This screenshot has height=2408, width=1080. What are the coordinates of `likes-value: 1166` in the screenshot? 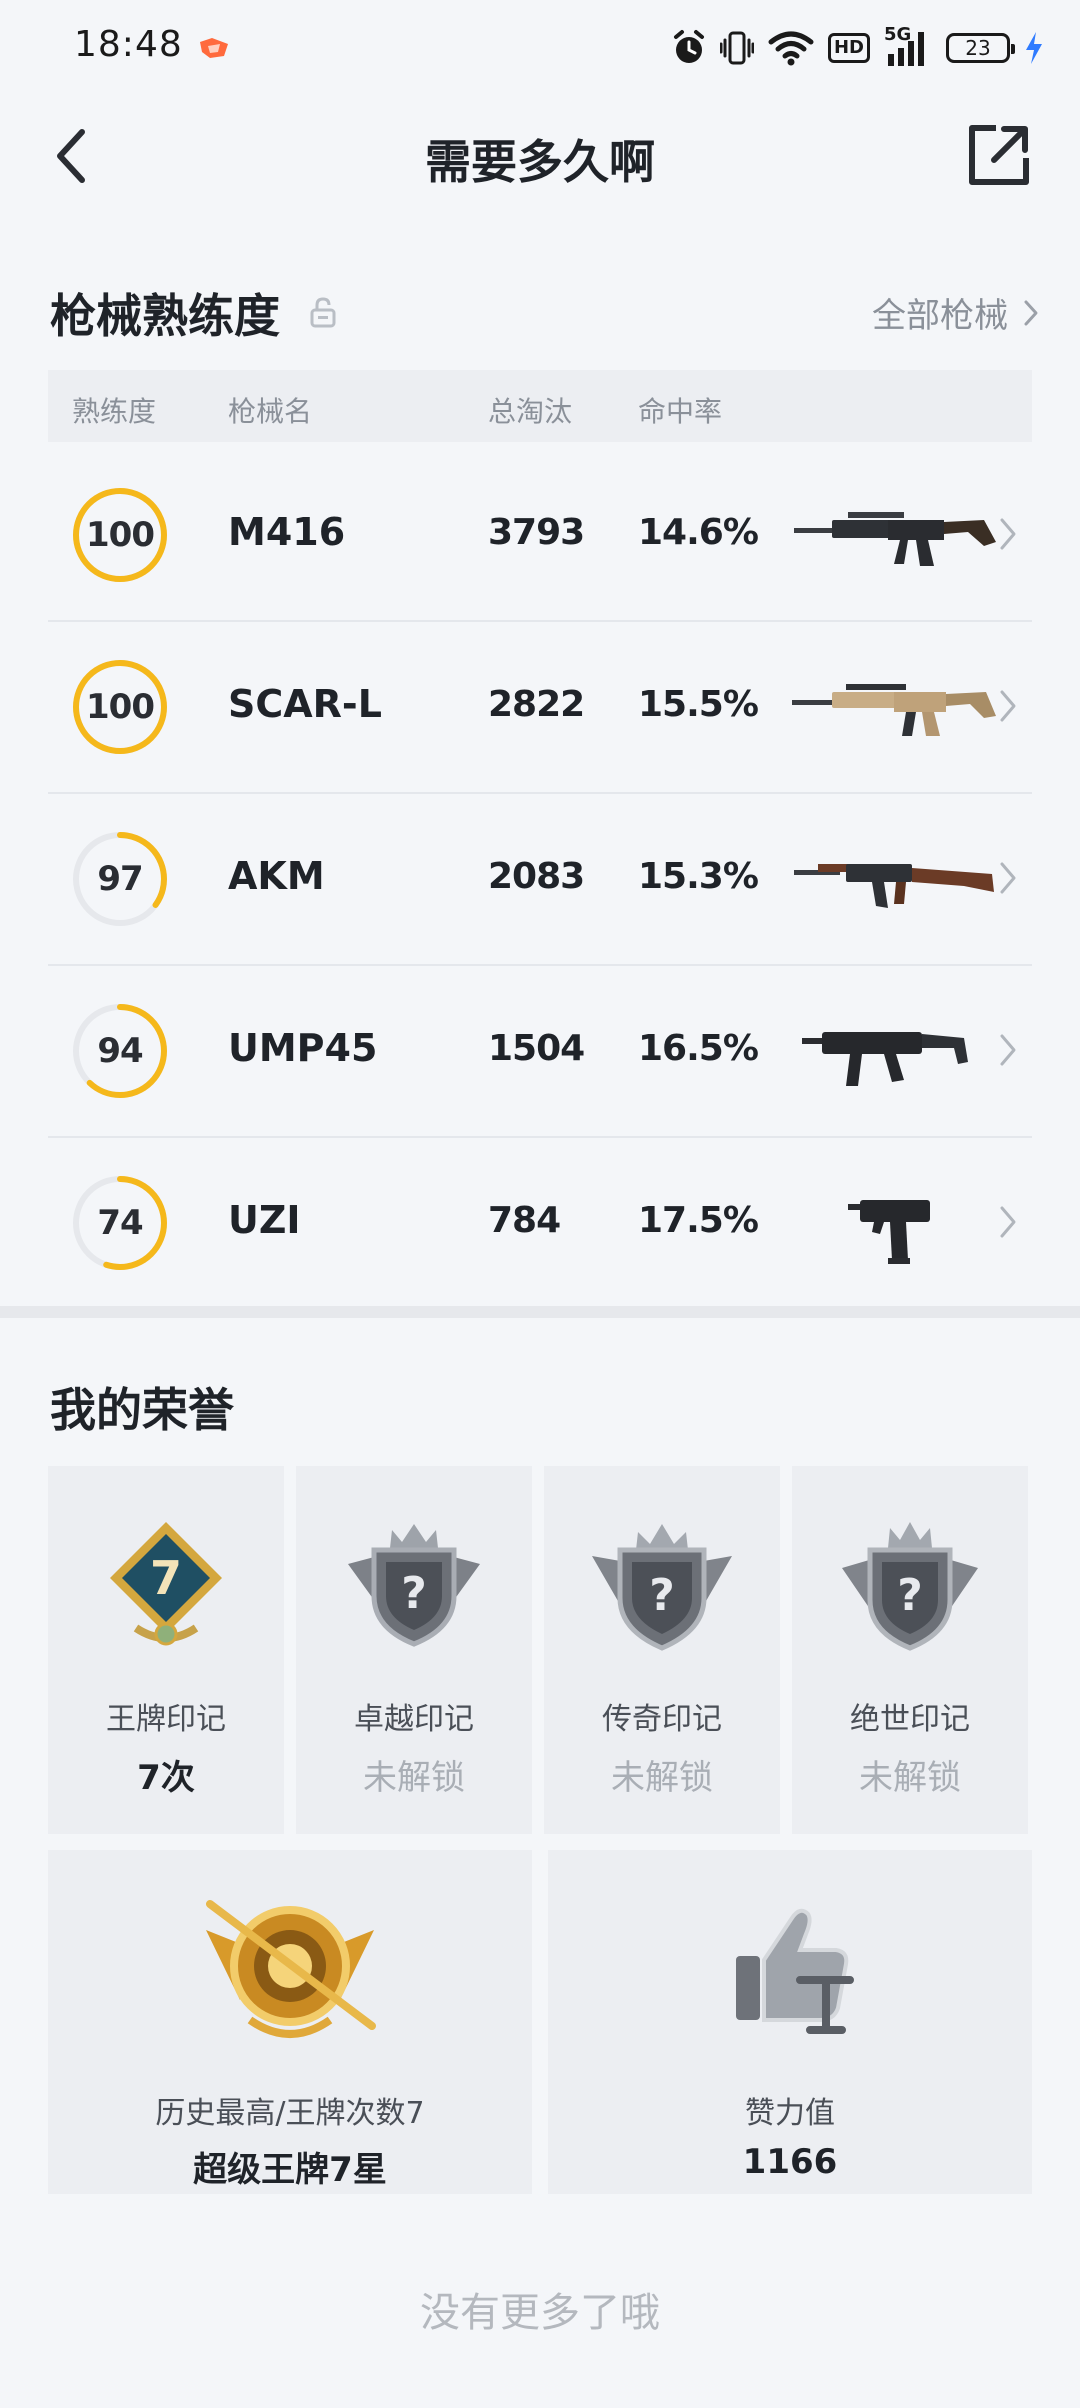 It's located at (790, 2162).